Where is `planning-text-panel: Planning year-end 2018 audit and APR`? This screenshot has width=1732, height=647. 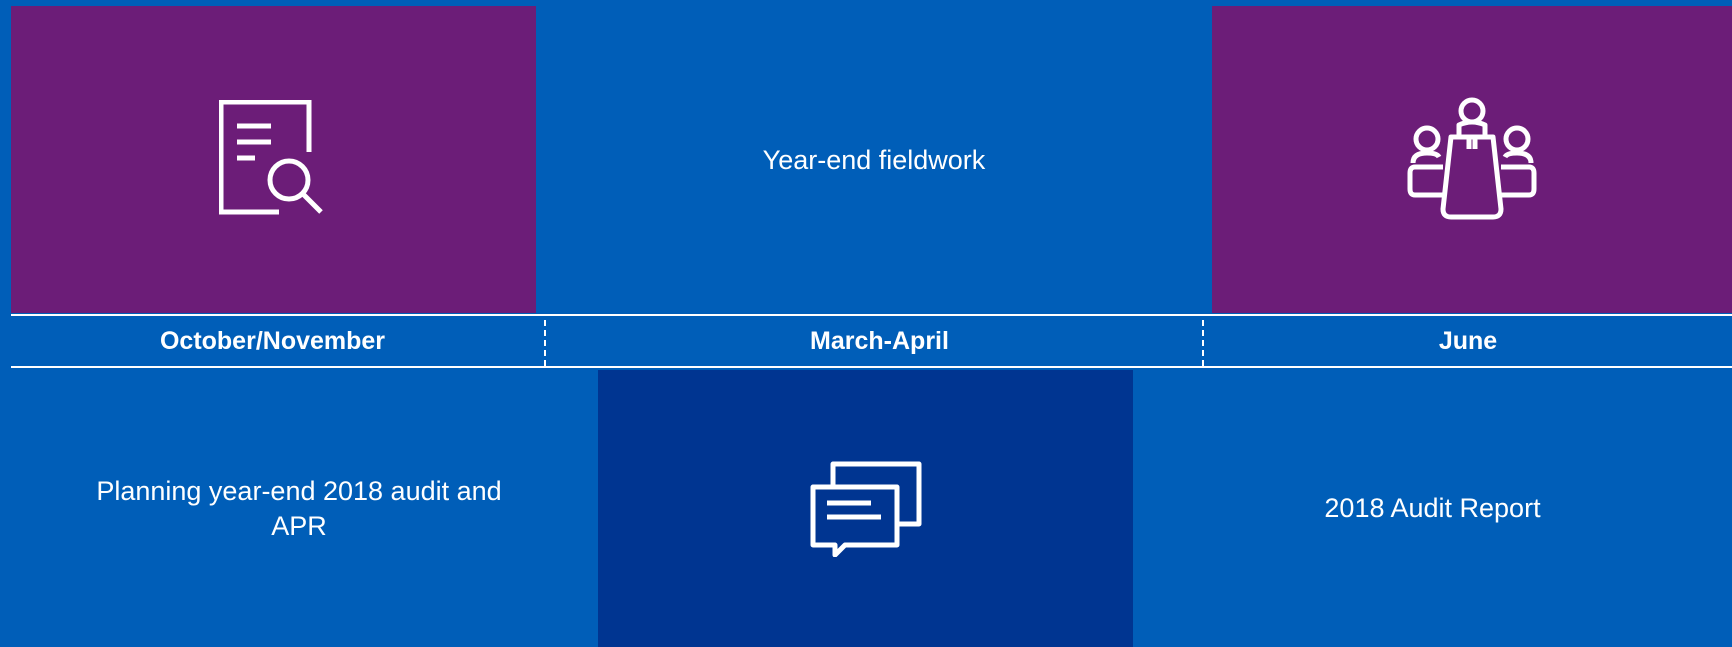
planning-text-panel: Planning year-end 2018 audit and APR is located at coordinates (299, 508).